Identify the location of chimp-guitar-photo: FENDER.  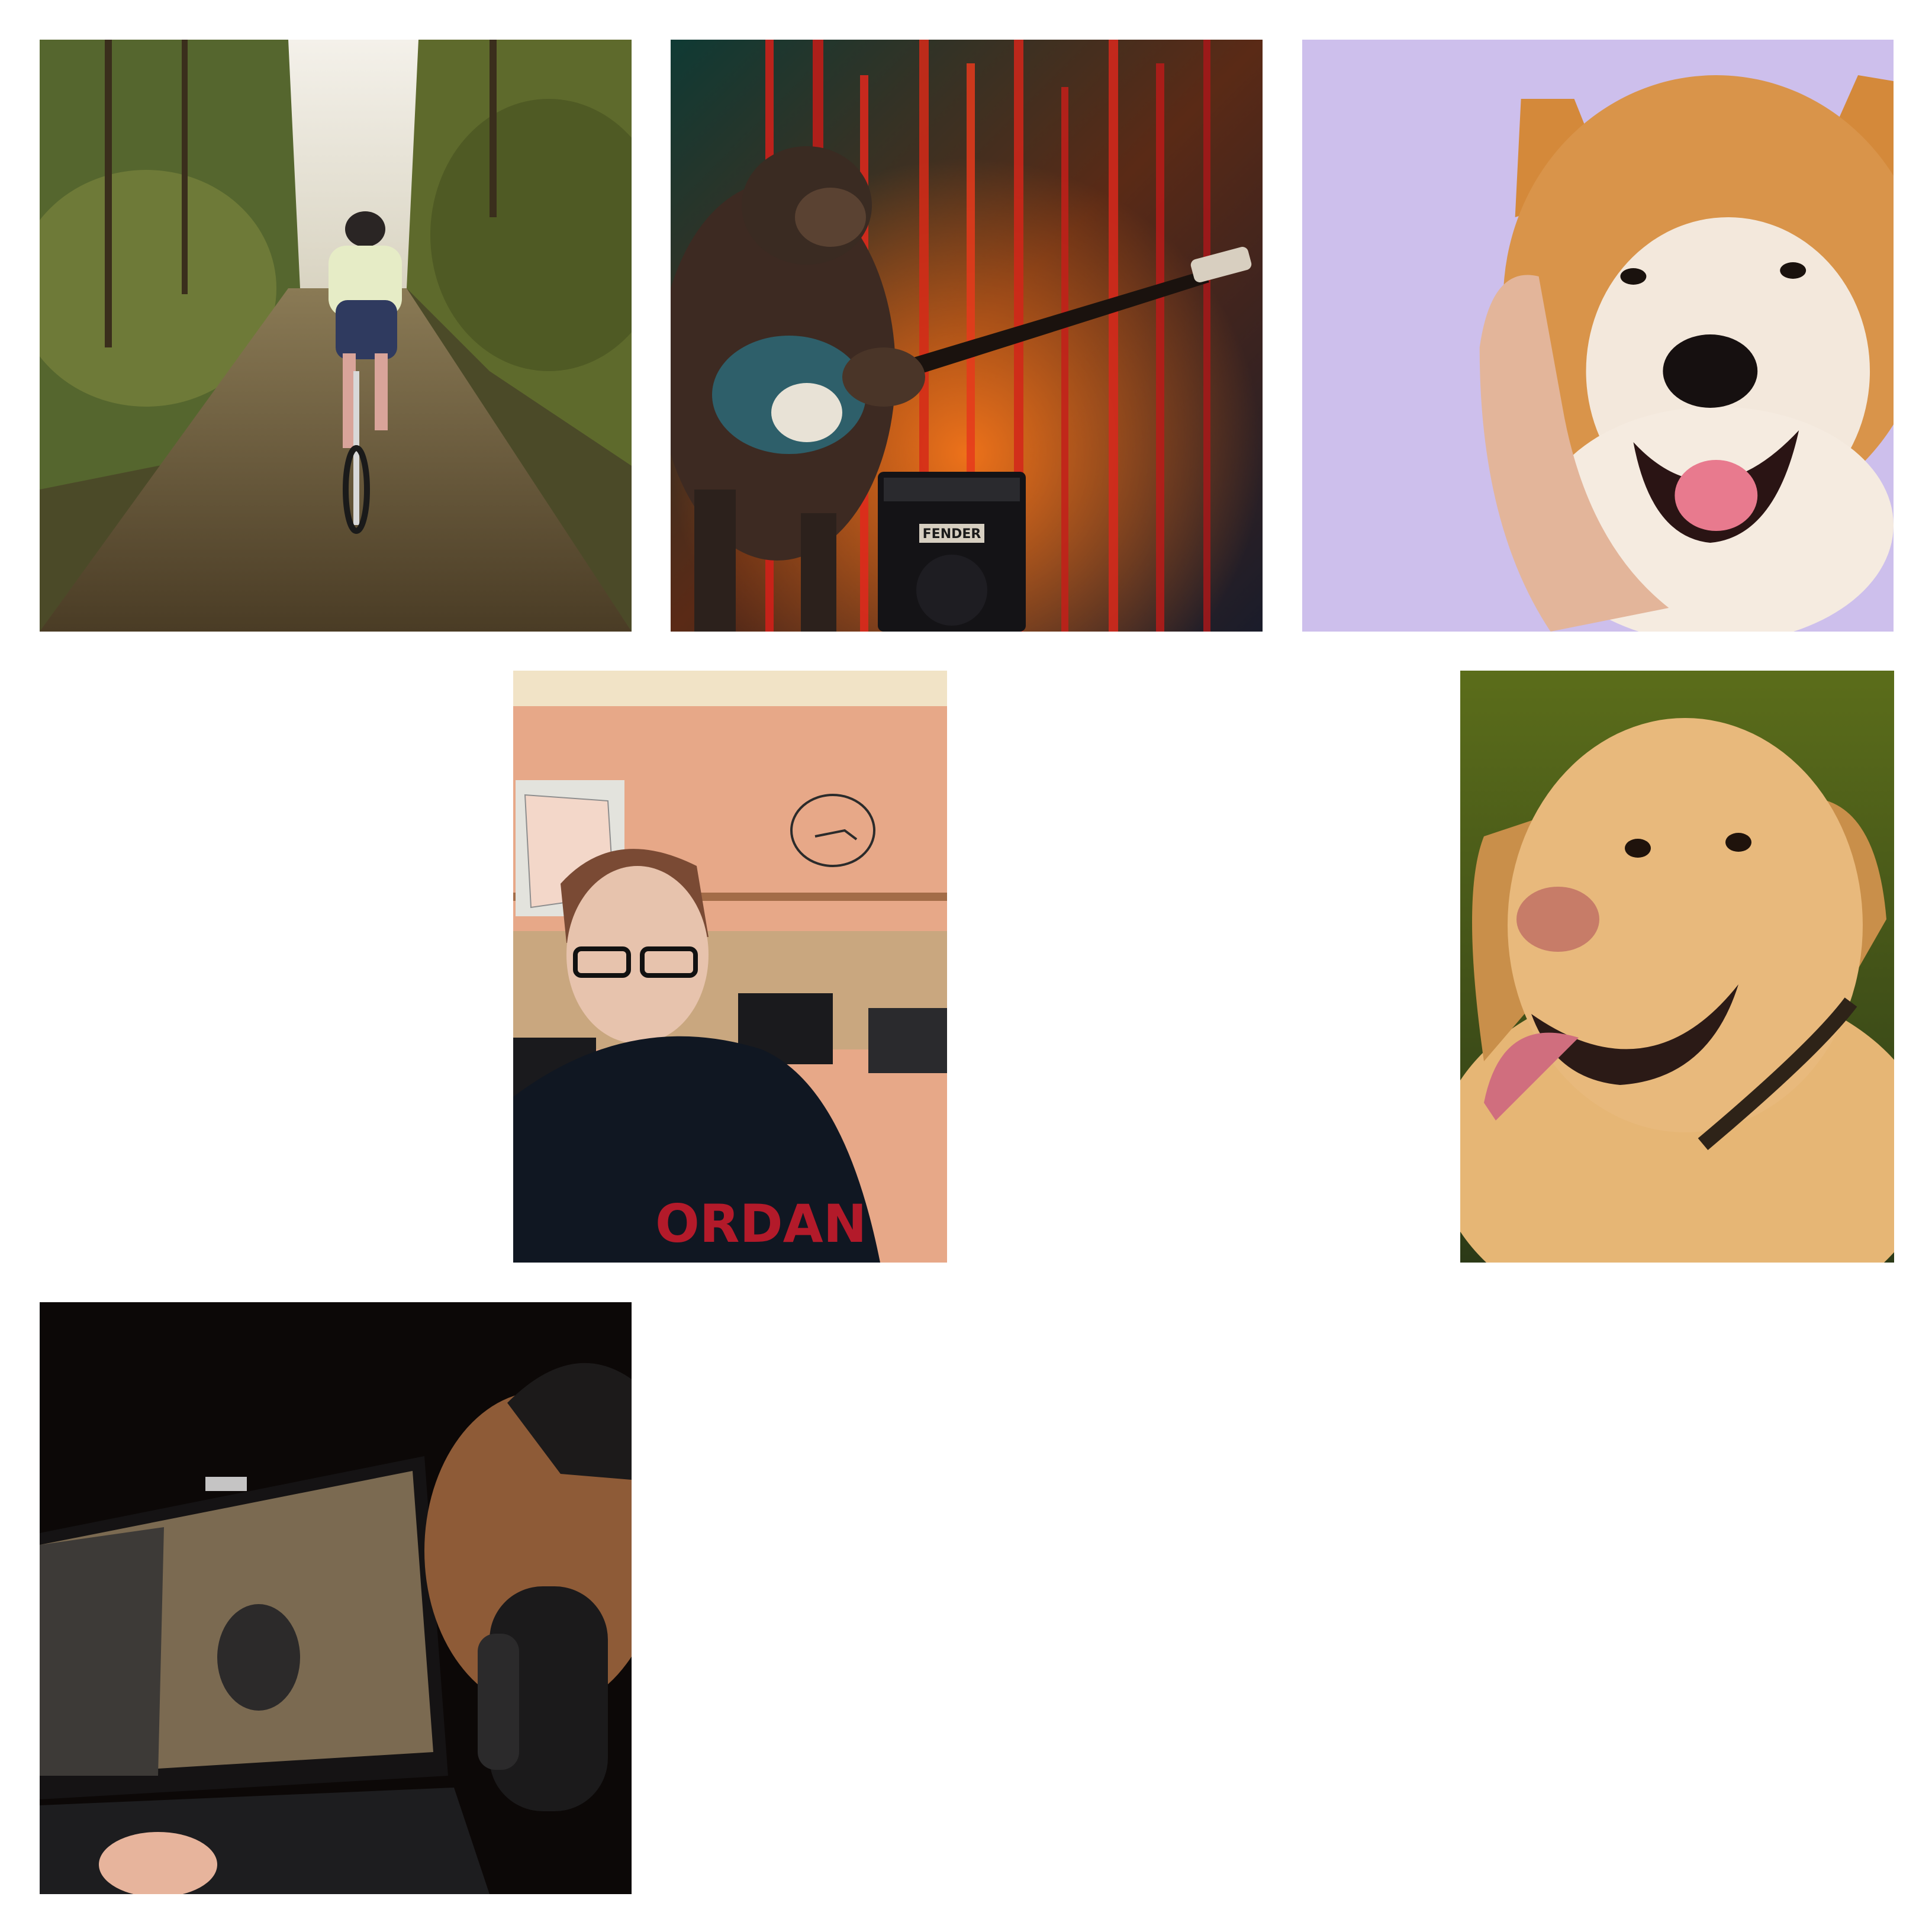
(967, 336).